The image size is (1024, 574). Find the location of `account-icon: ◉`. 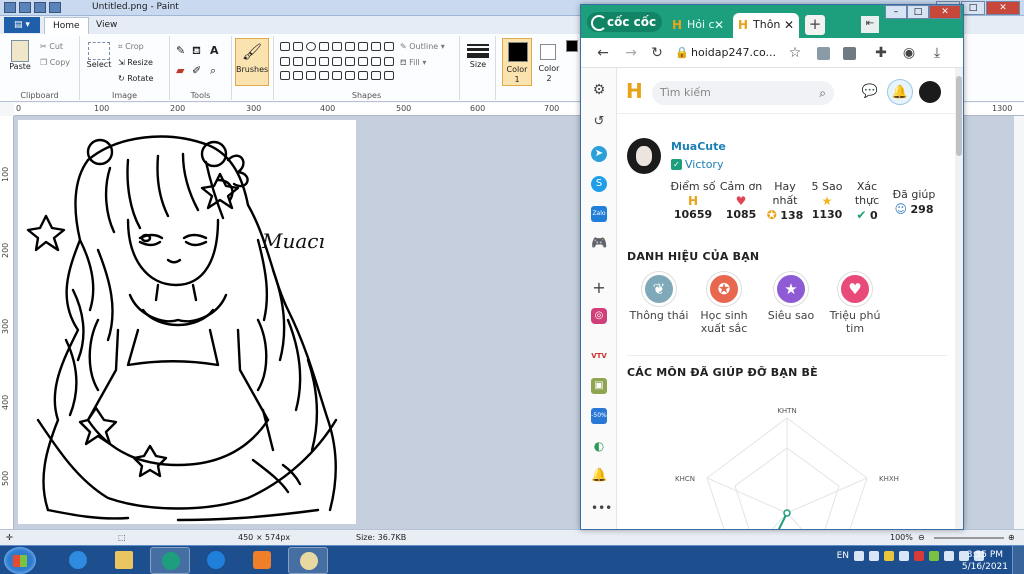

account-icon: ◉ is located at coordinates (909, 53).